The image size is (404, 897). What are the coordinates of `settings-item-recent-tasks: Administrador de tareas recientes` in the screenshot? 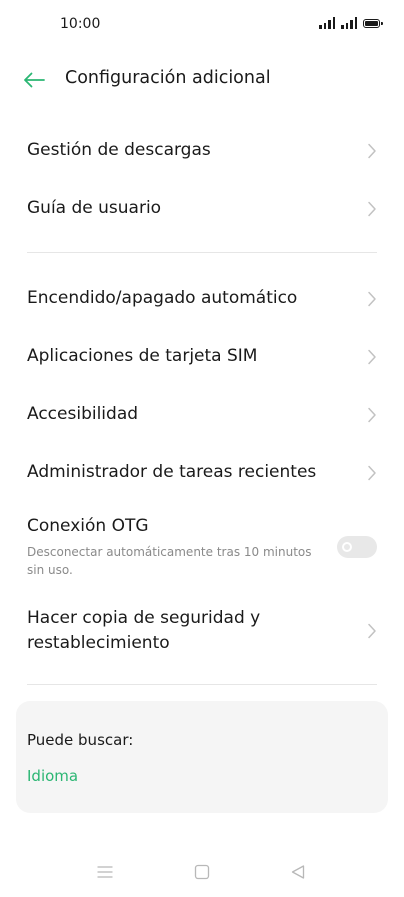 It's located at (202, 473).